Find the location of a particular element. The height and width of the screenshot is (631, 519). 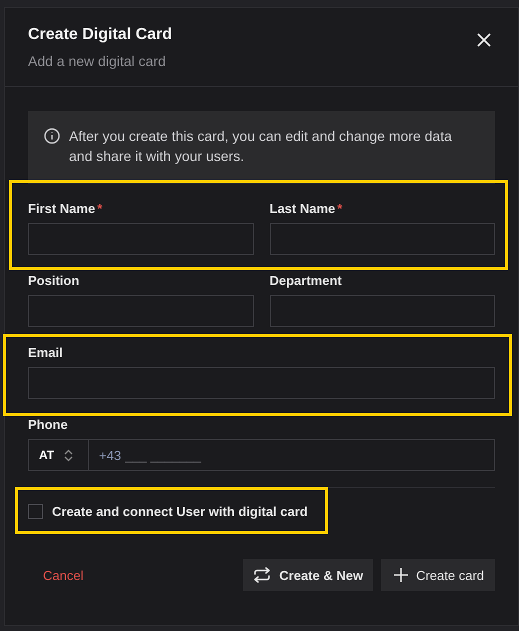

country-code: +43 is located at coordinates (110, 455).